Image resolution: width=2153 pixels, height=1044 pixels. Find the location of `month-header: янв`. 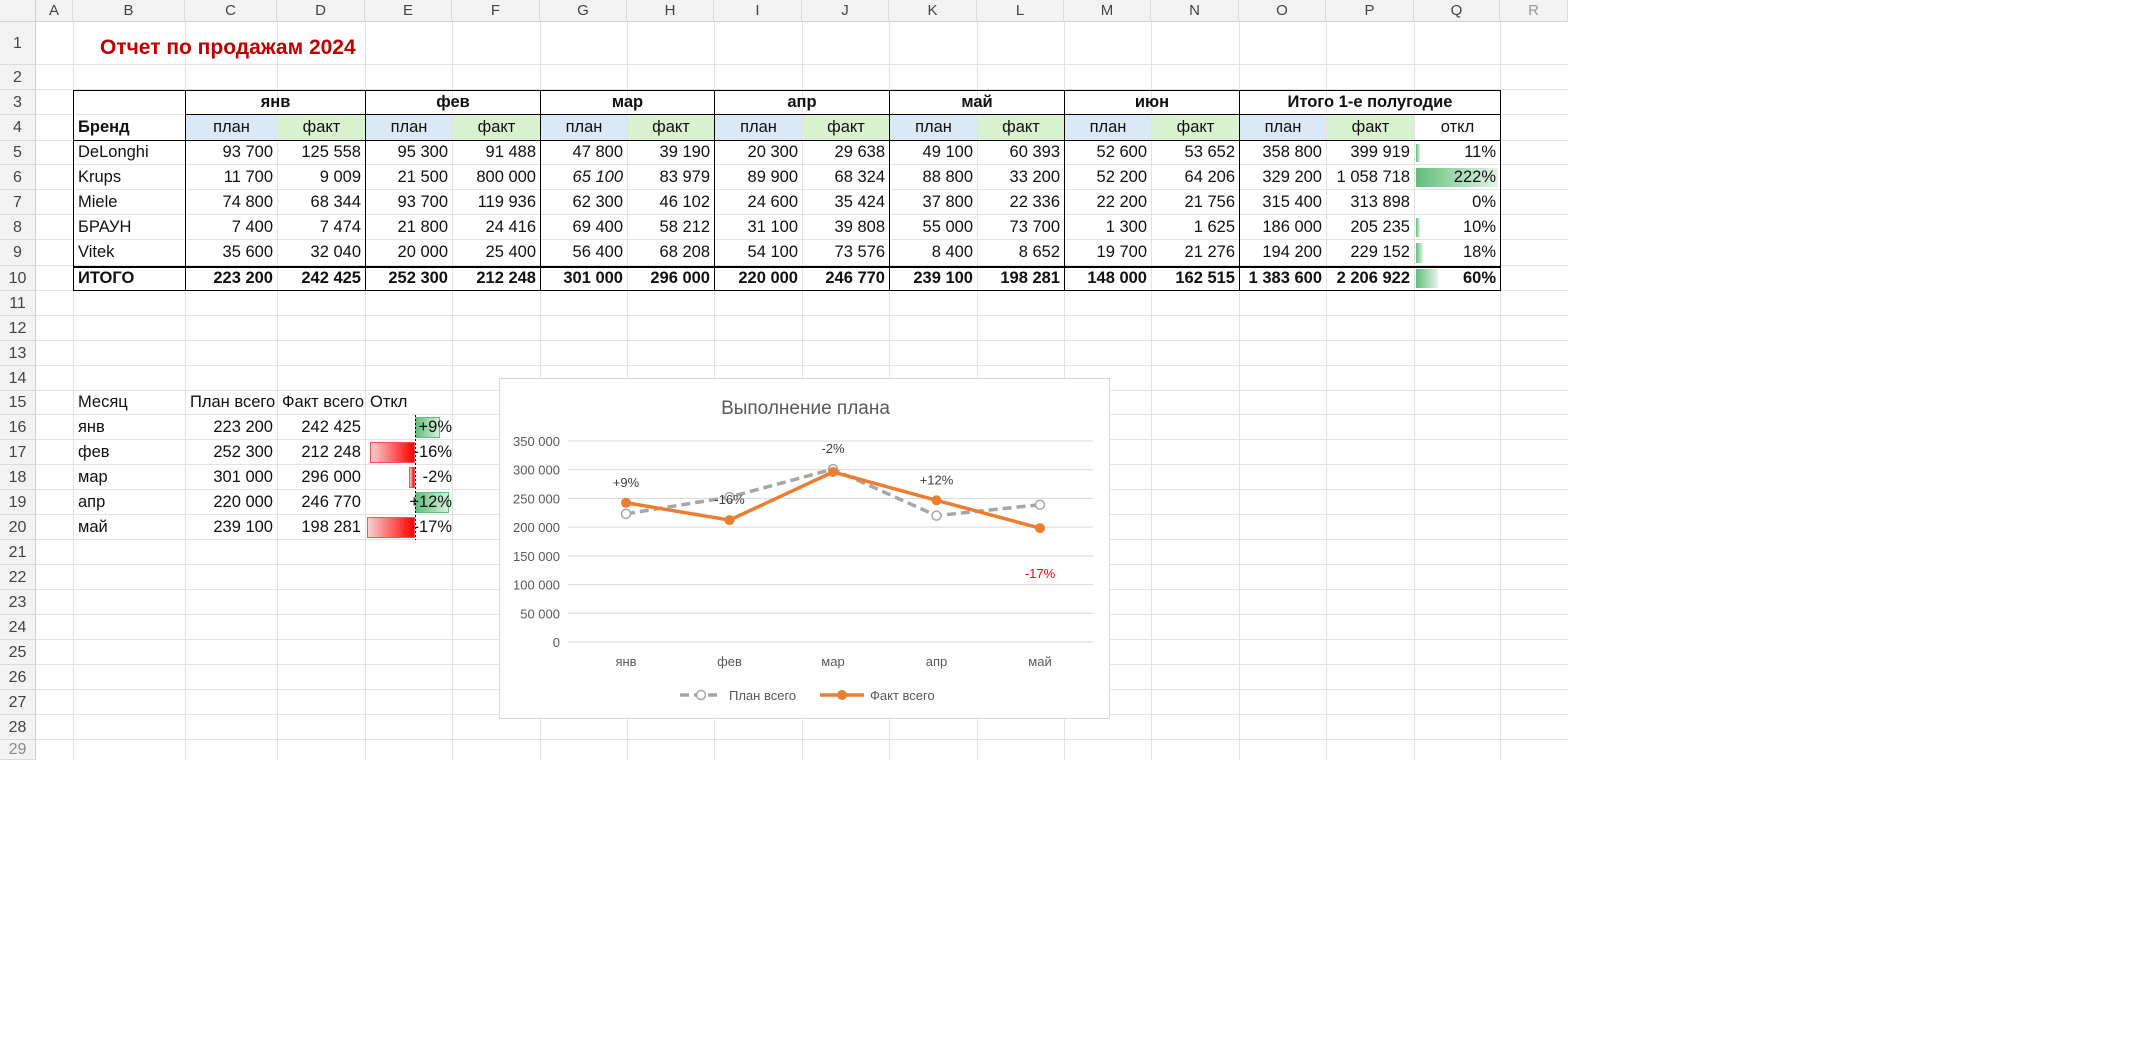

month-header: янв is located at coordinates (275, 102).